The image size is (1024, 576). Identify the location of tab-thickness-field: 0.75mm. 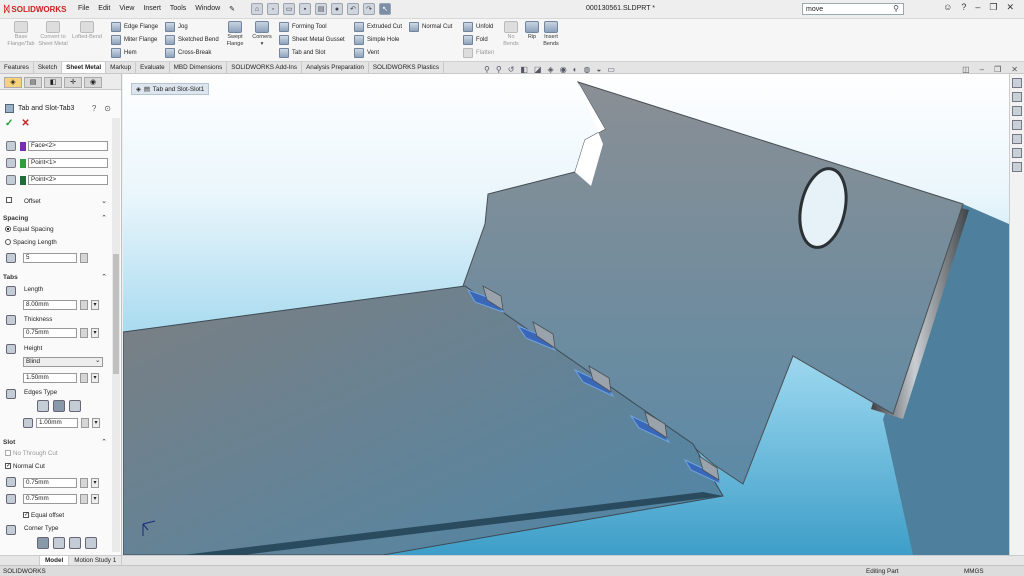
(50, 333).